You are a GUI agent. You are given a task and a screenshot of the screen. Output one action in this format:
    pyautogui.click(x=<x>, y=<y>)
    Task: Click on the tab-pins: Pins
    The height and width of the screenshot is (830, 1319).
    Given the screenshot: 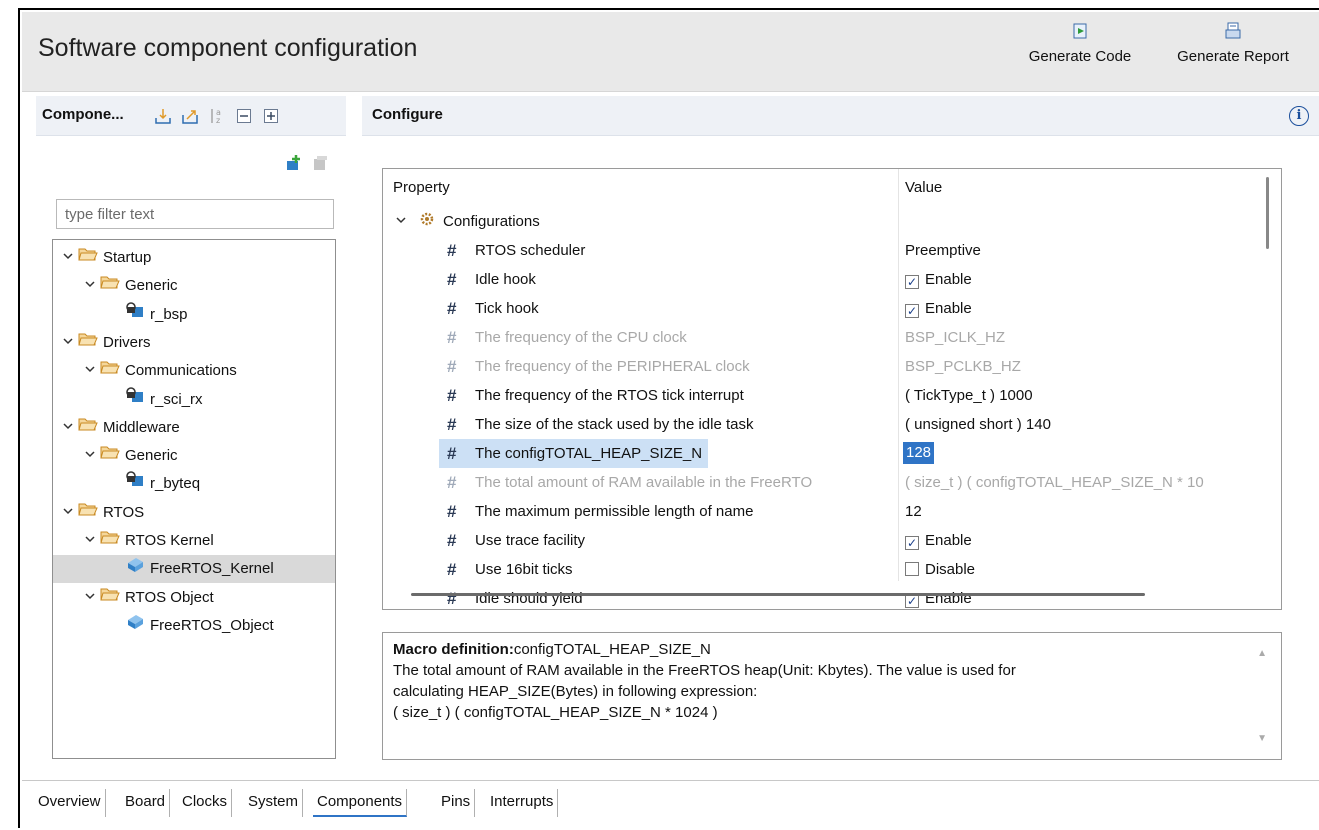 What is the action you would take?
    pyautogui.click(x=456, y=803)
    